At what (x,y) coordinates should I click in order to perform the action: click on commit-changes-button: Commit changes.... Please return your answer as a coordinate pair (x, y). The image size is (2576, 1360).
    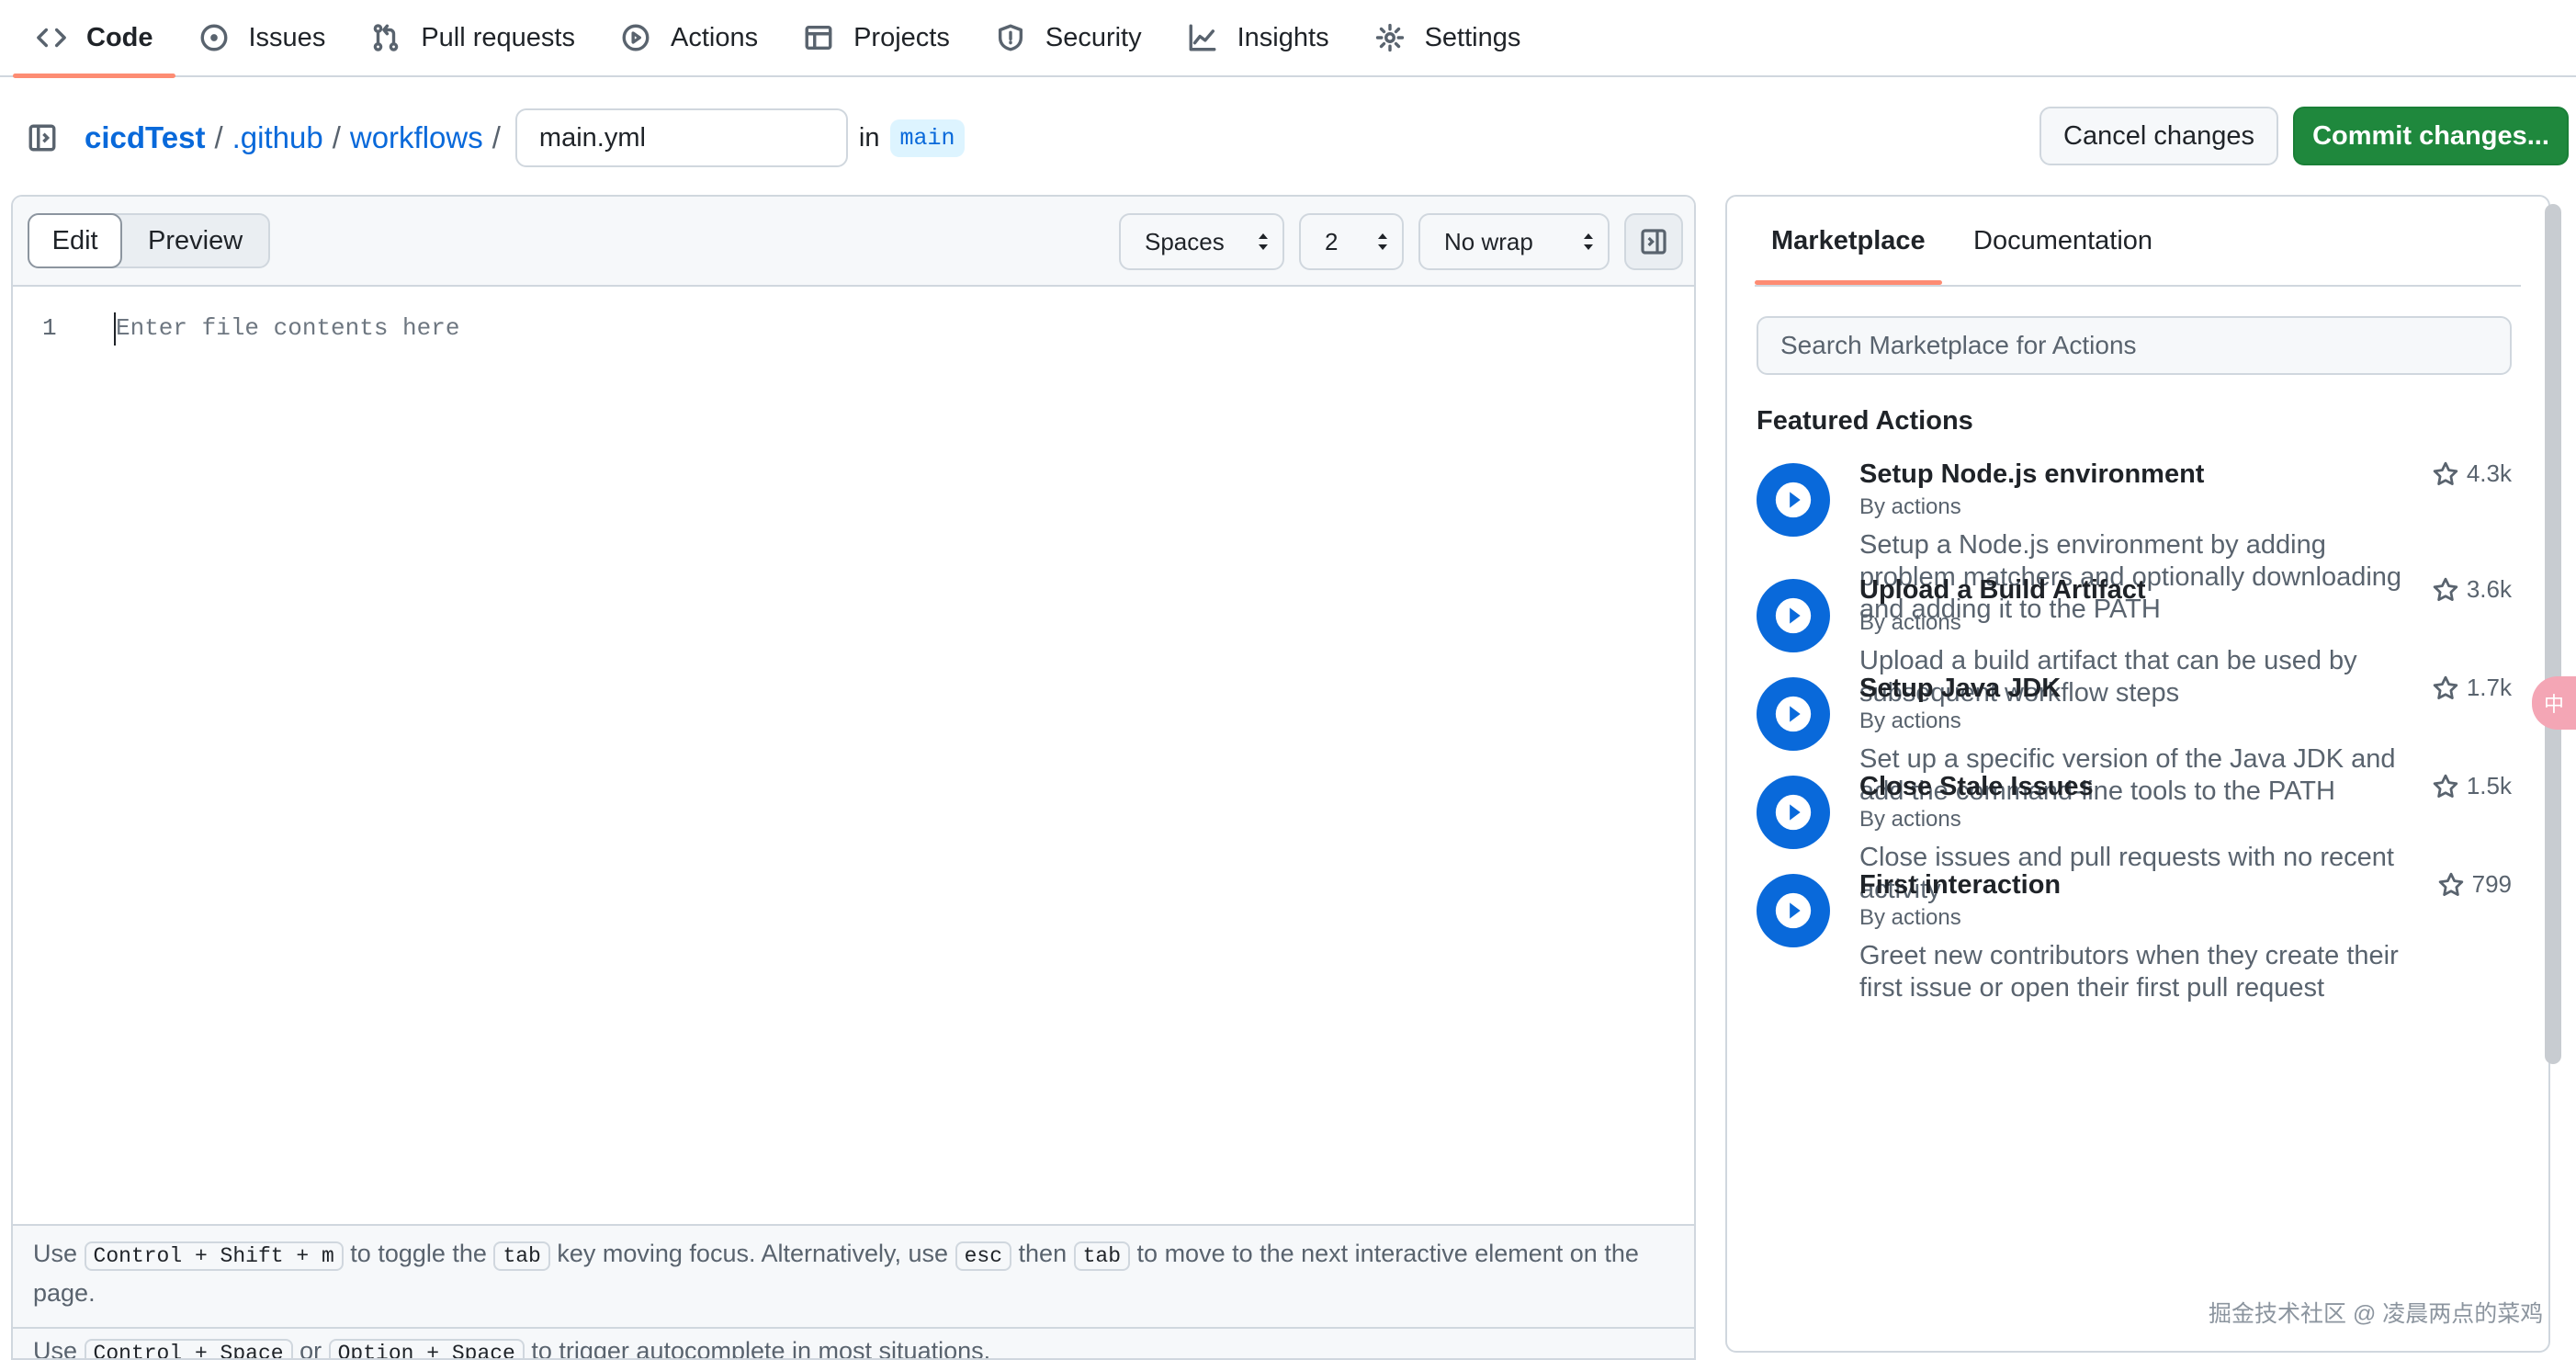
    Looking at the image, I should click on (2431, 136).